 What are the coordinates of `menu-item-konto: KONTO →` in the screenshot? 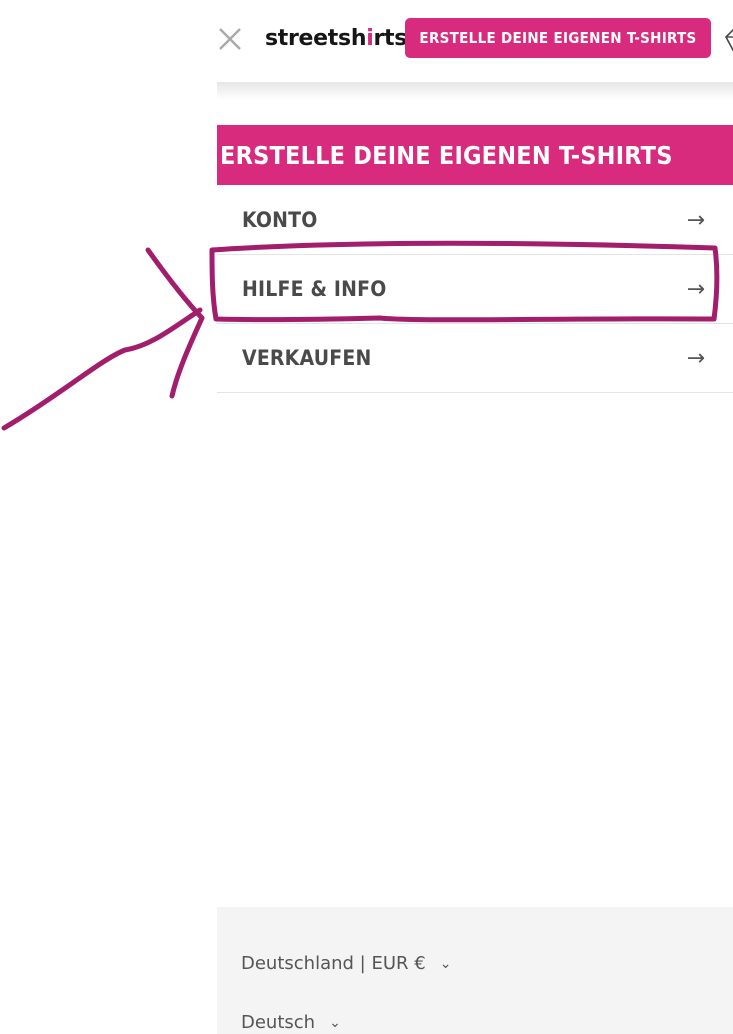 It's located at (475, 220).